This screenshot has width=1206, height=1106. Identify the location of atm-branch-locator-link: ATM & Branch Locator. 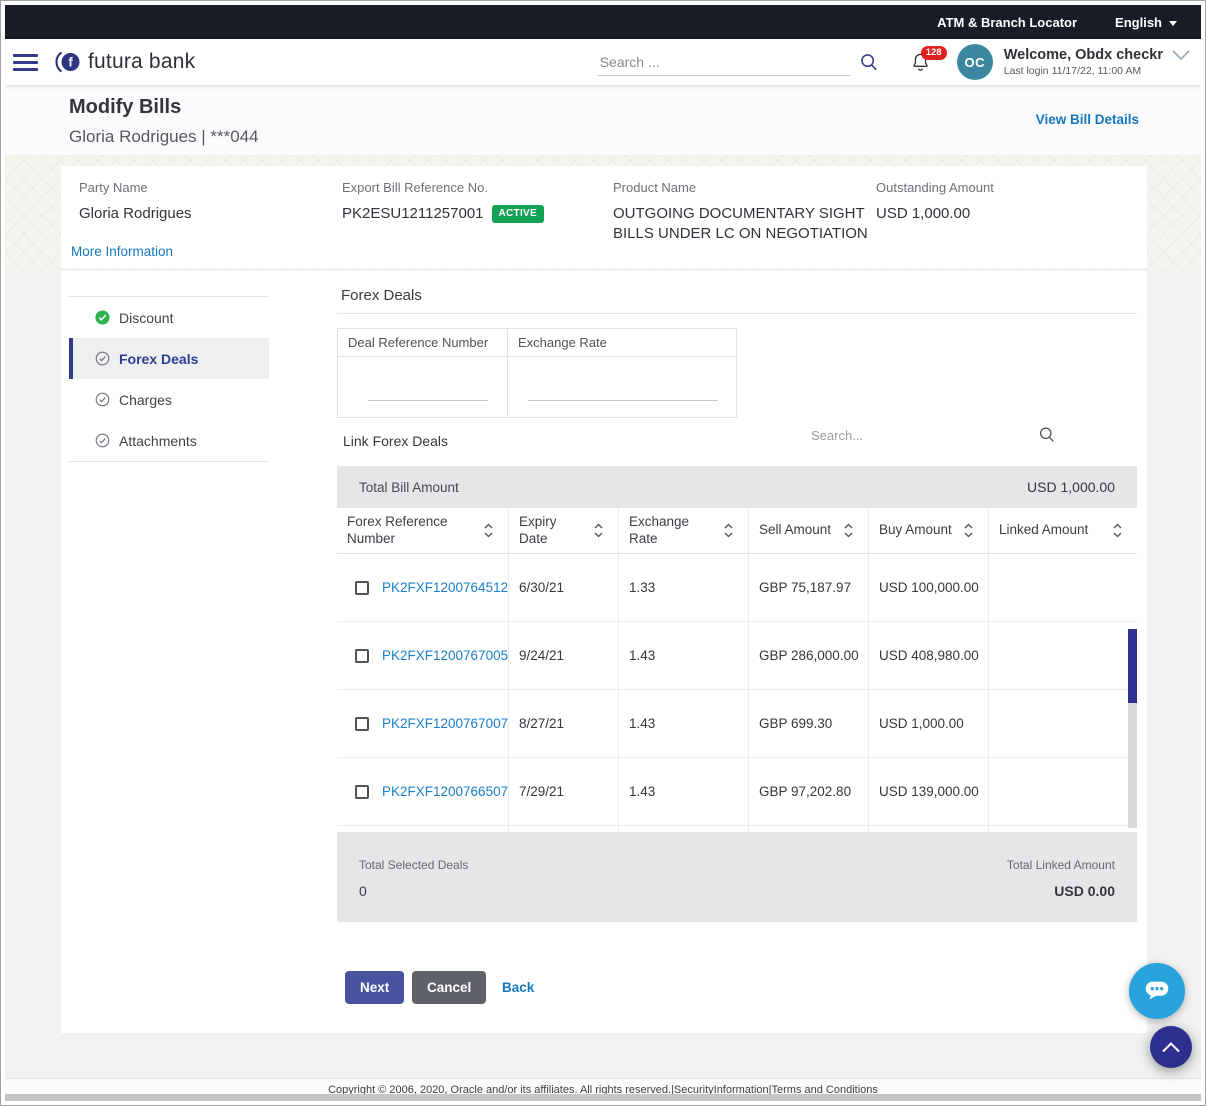
(1007, 22).